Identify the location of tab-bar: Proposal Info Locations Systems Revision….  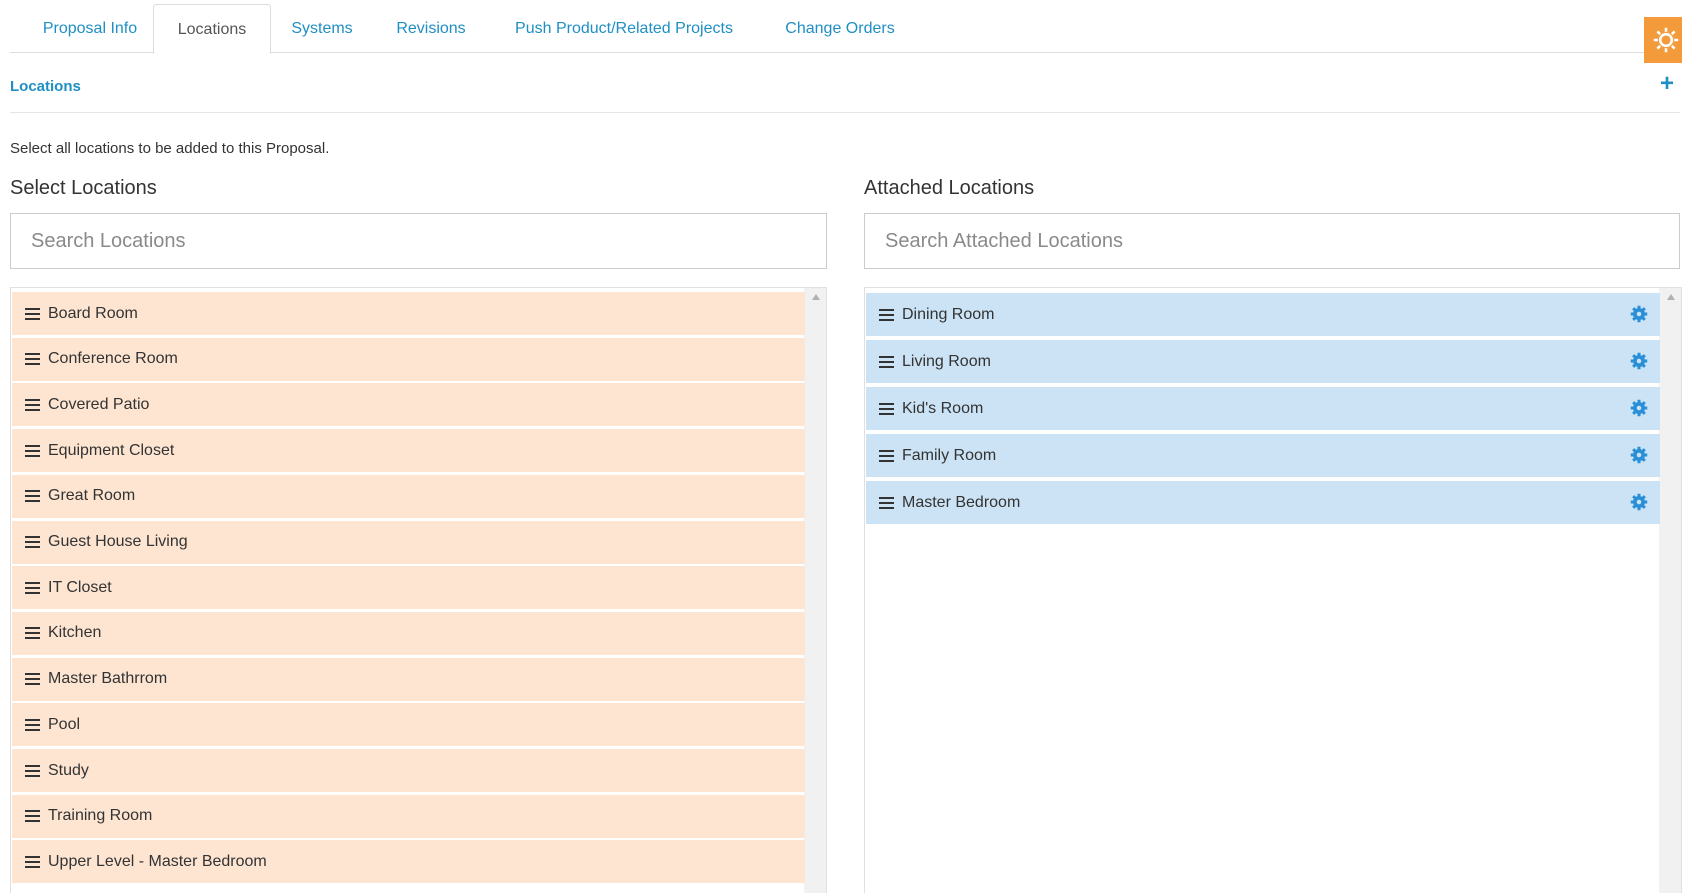
(846, 27).